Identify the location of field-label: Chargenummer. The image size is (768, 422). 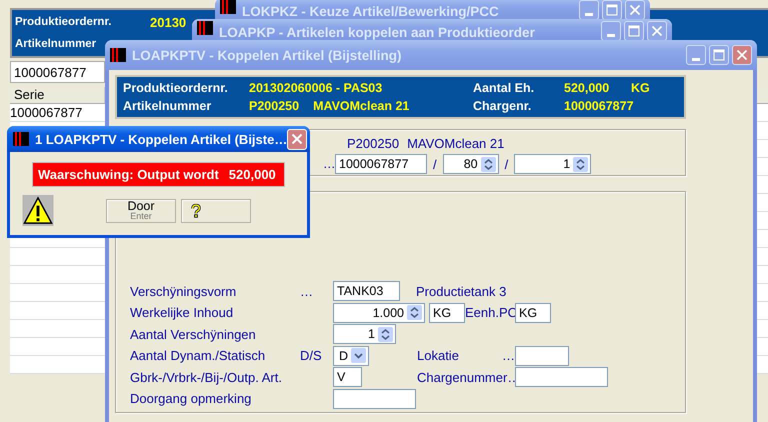
(462, 377).